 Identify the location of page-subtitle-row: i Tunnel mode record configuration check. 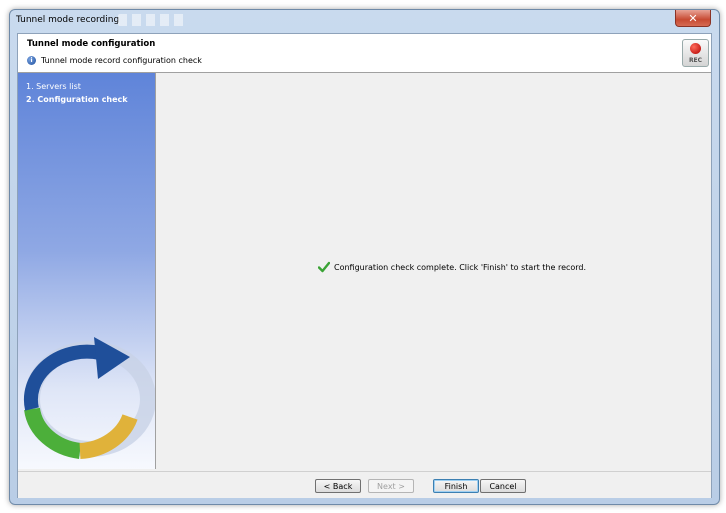
(114, 60).